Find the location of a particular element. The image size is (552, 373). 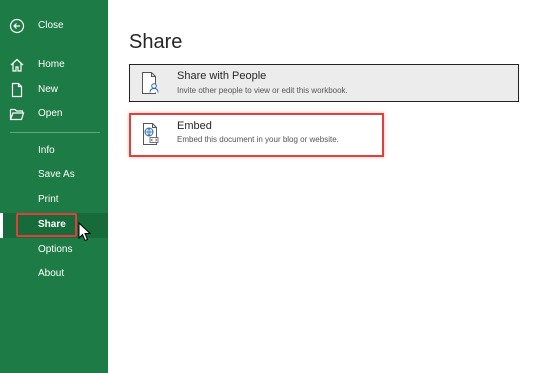

sidebar-item-new: New is located at coordinates (54, 90).